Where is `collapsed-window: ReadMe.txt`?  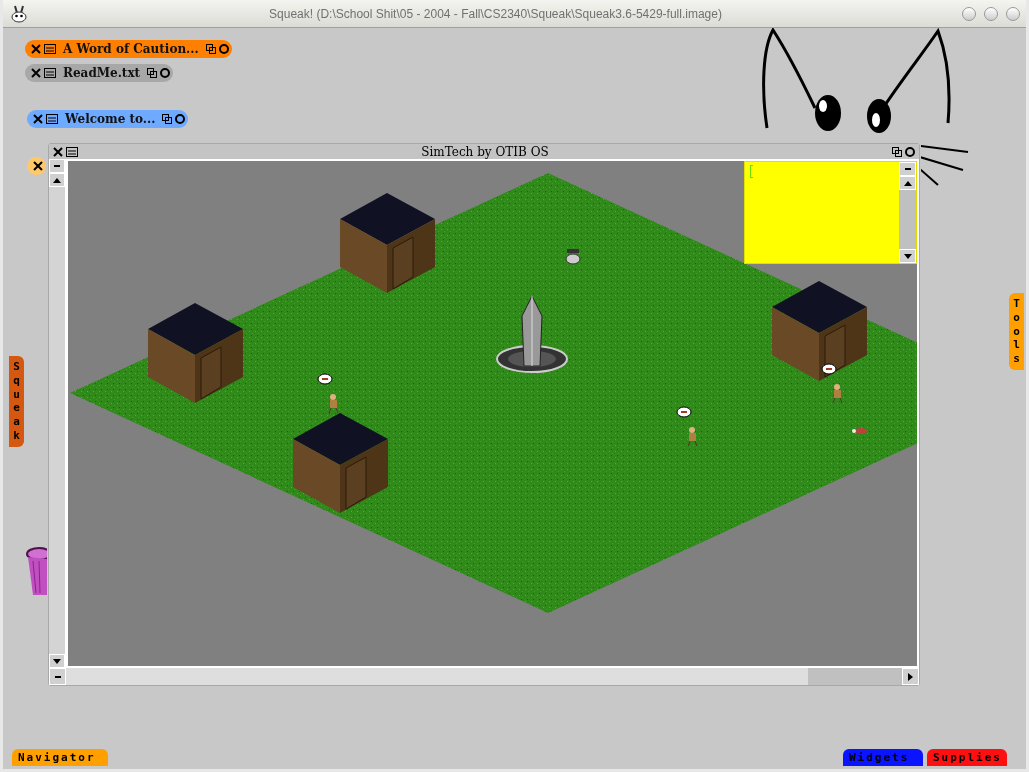
collapsed-window: ReadMe.txt is located at coordinates (99, 73).